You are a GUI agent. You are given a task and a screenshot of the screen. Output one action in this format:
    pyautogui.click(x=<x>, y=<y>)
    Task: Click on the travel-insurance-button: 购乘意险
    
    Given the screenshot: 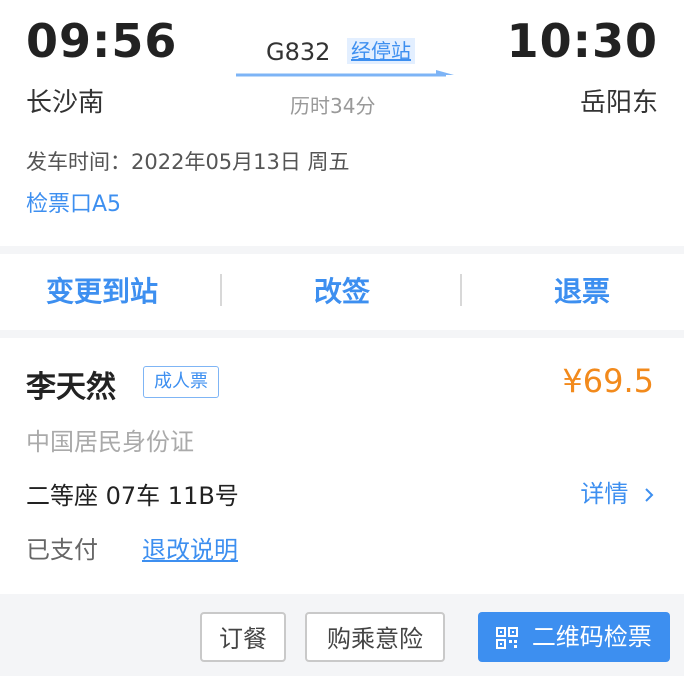 What is the action you would take?
    pyautogui.click(x=375, y=637)
    